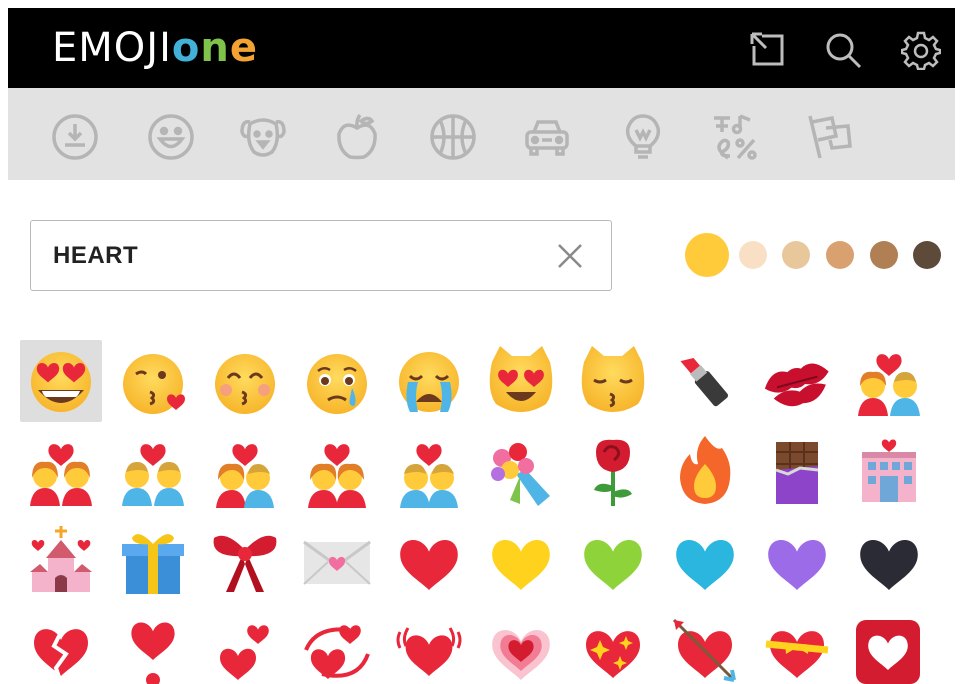  I want to click on car-icon, so click(547, 137).